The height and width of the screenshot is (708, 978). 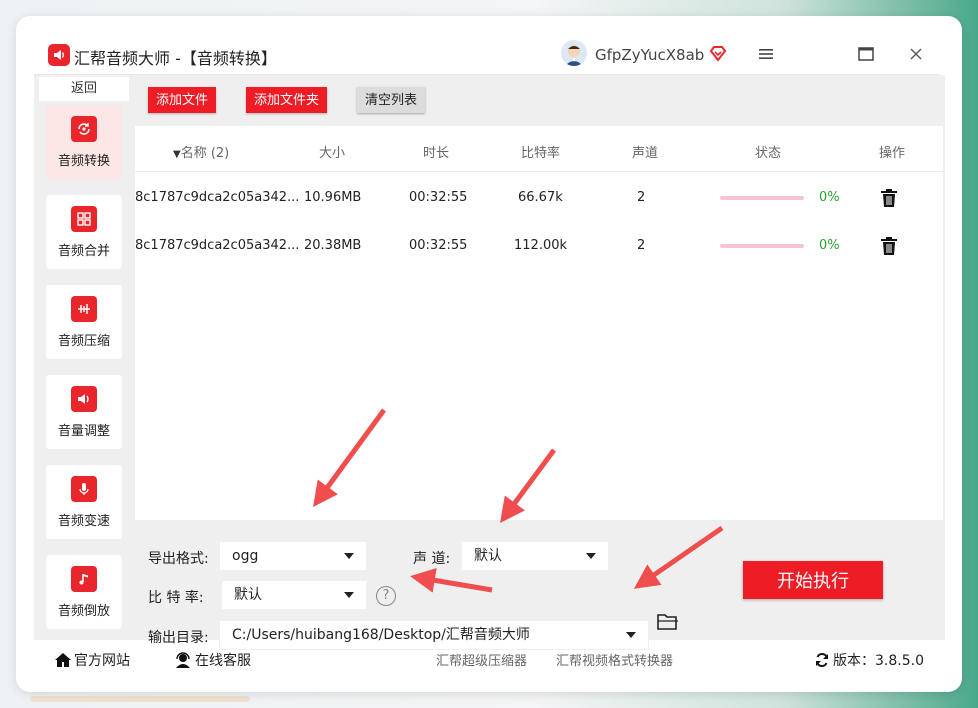 I want to click on add-folder-button: 添加文件夹, so click(x=287, y=100).